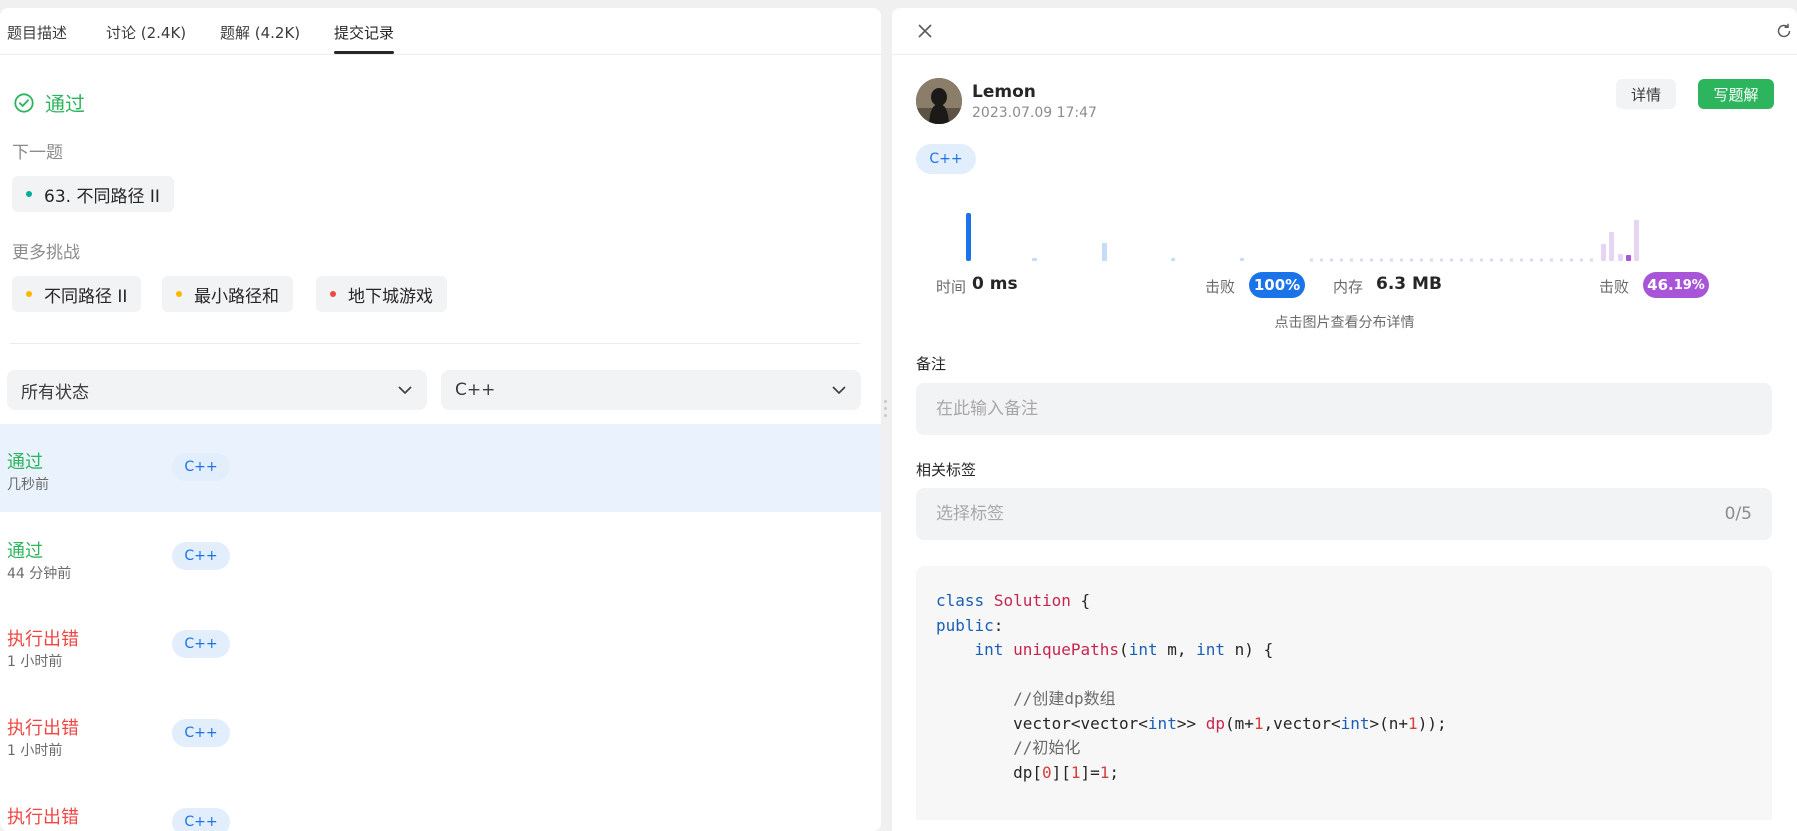 This screenshot has height=831, width=1797. What do you see at coordinates (995, 284) in the screenshot?
I see `runtime-value: 0 ms` at bounding box center [995, 284].